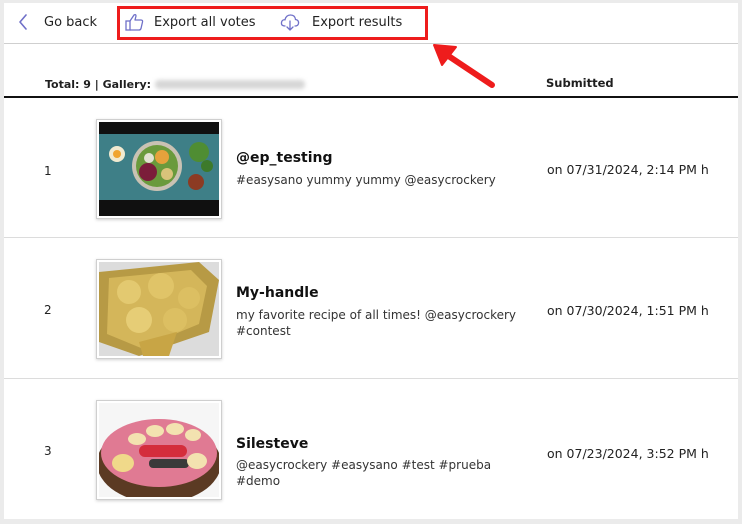 Image resolution: width=742 pixels, height=524 pixels. Describe the element at coordinates (48, 310) in the screenshot. I see `row-index: 2` at that location.